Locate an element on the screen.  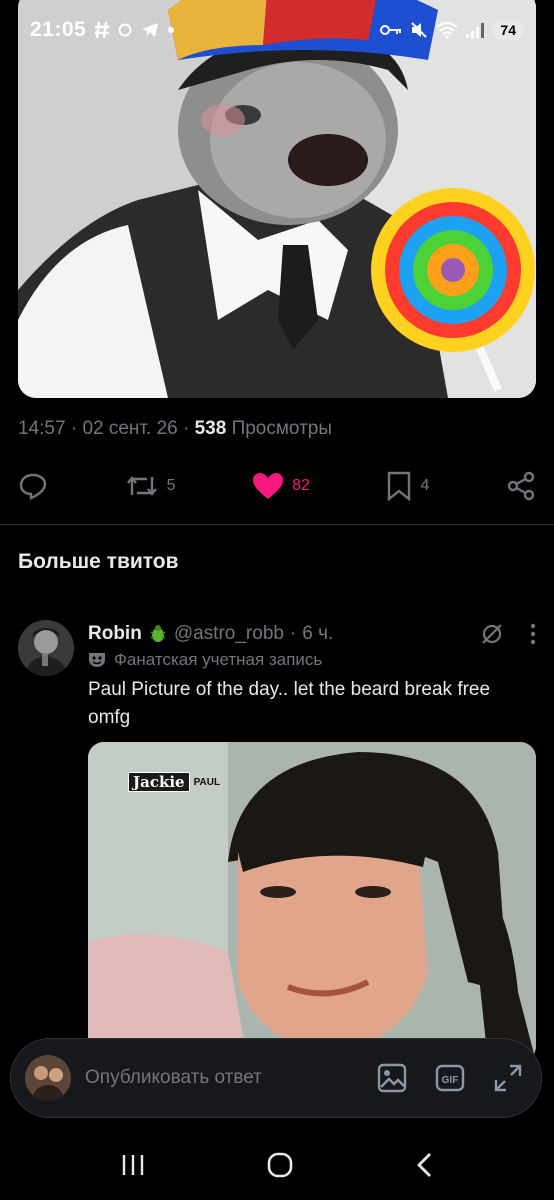
views-count: 538 is located at coordinates (210, 428).